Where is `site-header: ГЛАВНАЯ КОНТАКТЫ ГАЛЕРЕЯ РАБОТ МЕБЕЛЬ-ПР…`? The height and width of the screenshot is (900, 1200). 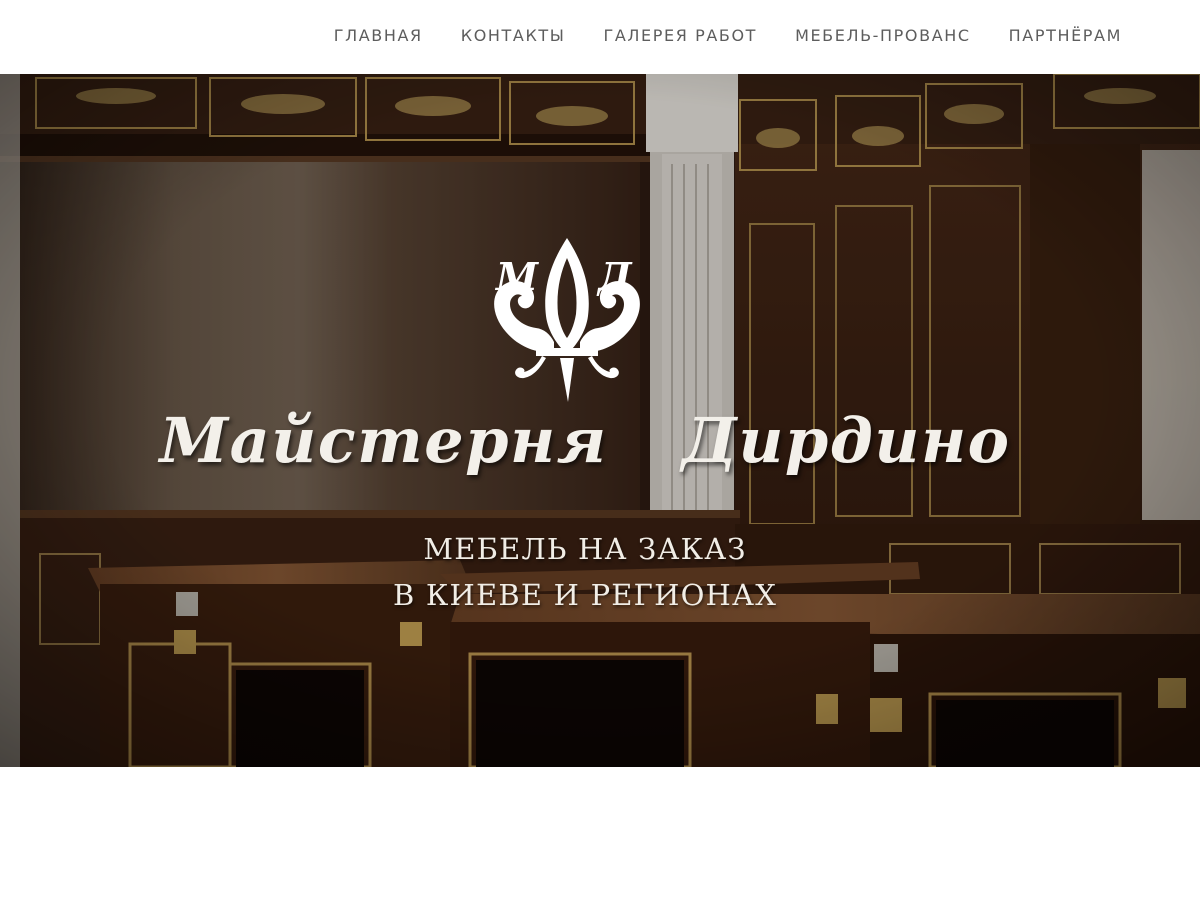
site-header: ГЛАВНАЯ КОНТАКТЫ ГАЛЕРЕЯ РАБОТ МЕБЕЛЬ-ПР… is located at coordinates (600, 37).